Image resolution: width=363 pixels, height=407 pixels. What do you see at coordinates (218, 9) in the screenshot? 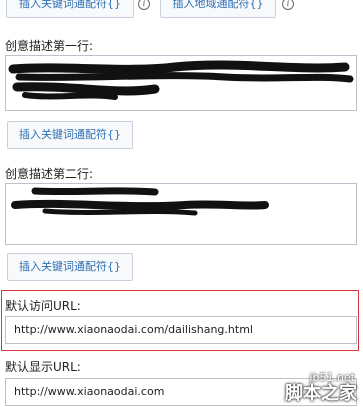
I see `insert-region-wildcard-button: 插入地域通配符{}` at bounding box center [218, 9].